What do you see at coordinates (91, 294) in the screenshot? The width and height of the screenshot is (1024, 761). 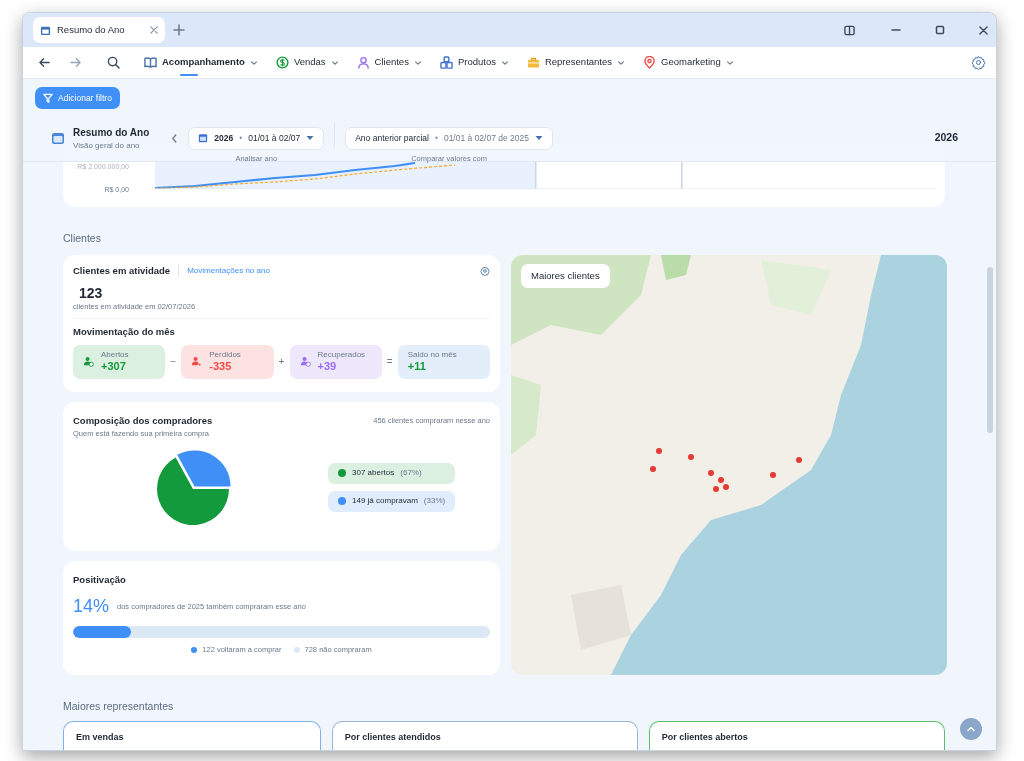 I see `active-client-count: 123` at bounding box center [91, 294].